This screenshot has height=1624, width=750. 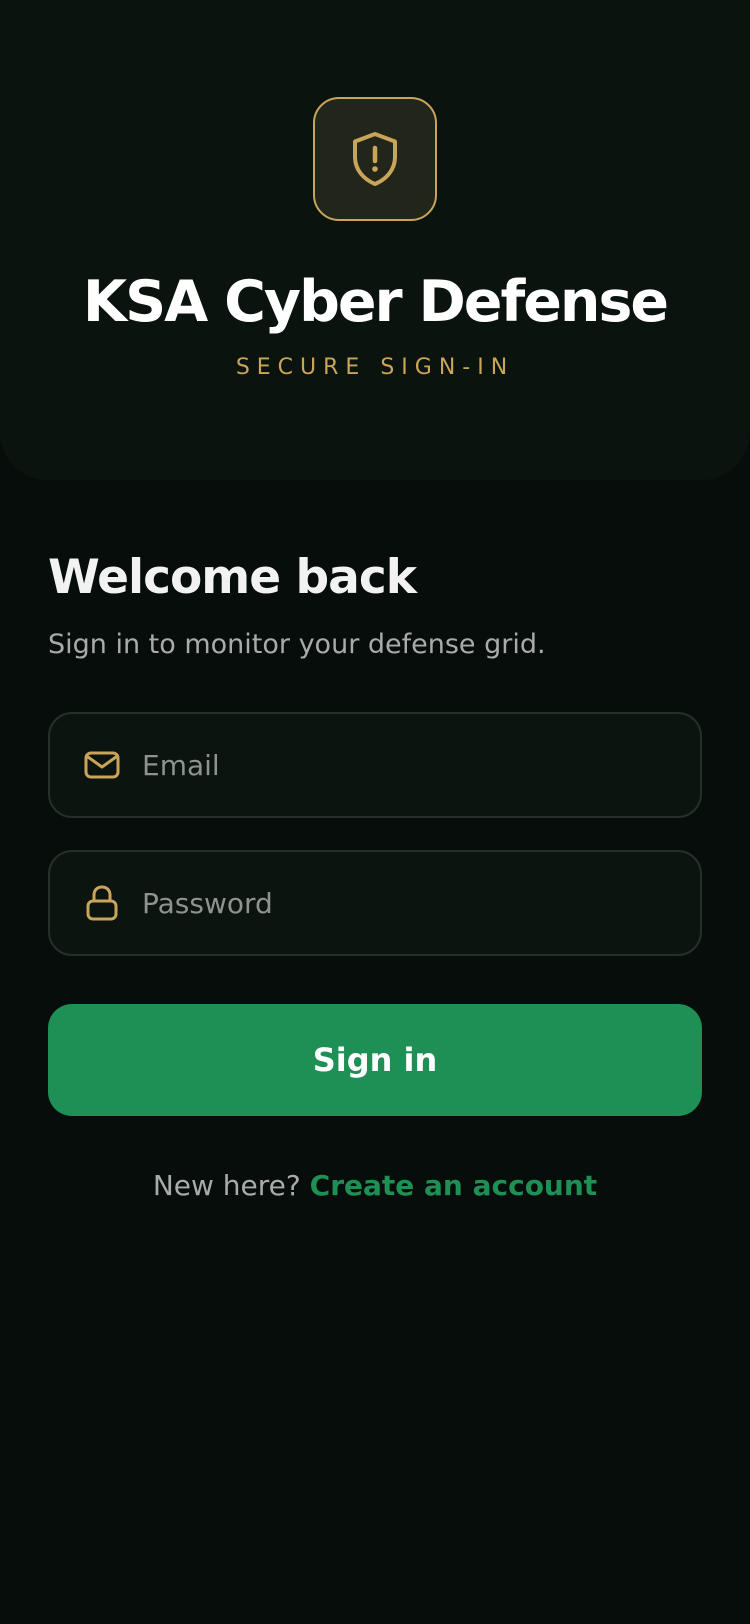 I want to click on password-input, so click(x=408, y=903).